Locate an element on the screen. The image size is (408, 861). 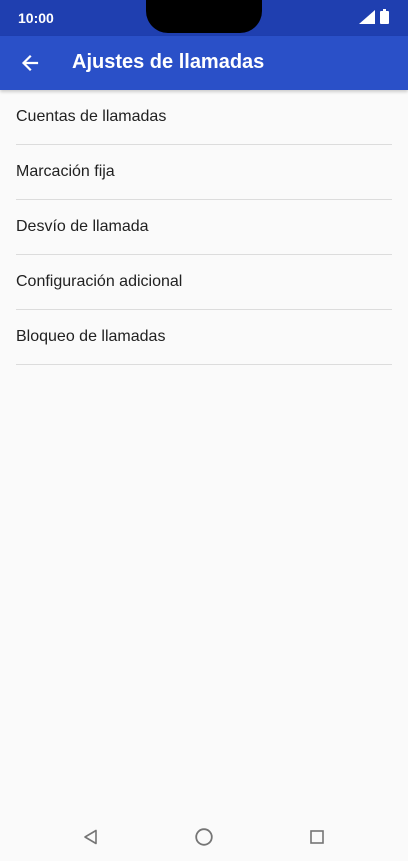
nav-recents-icon is located at coordinates (317, 837).